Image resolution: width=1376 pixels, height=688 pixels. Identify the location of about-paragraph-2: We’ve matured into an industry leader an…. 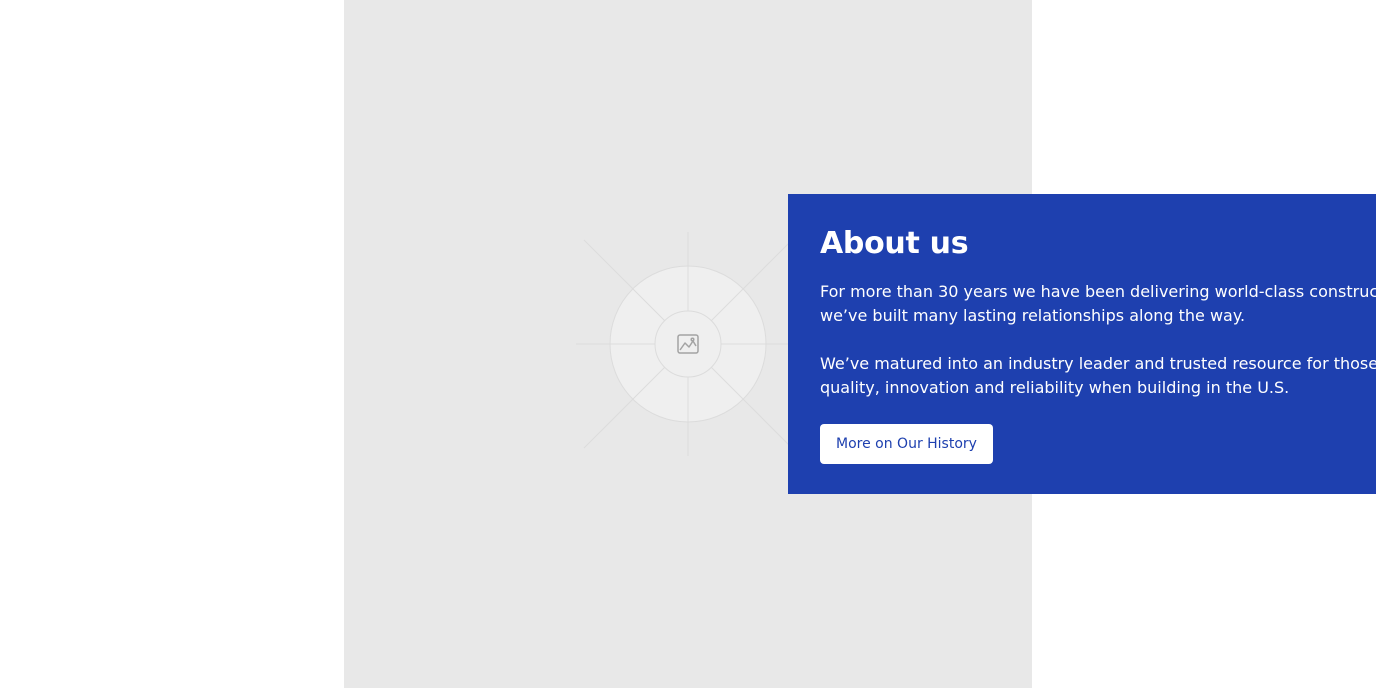
(1098, 376).